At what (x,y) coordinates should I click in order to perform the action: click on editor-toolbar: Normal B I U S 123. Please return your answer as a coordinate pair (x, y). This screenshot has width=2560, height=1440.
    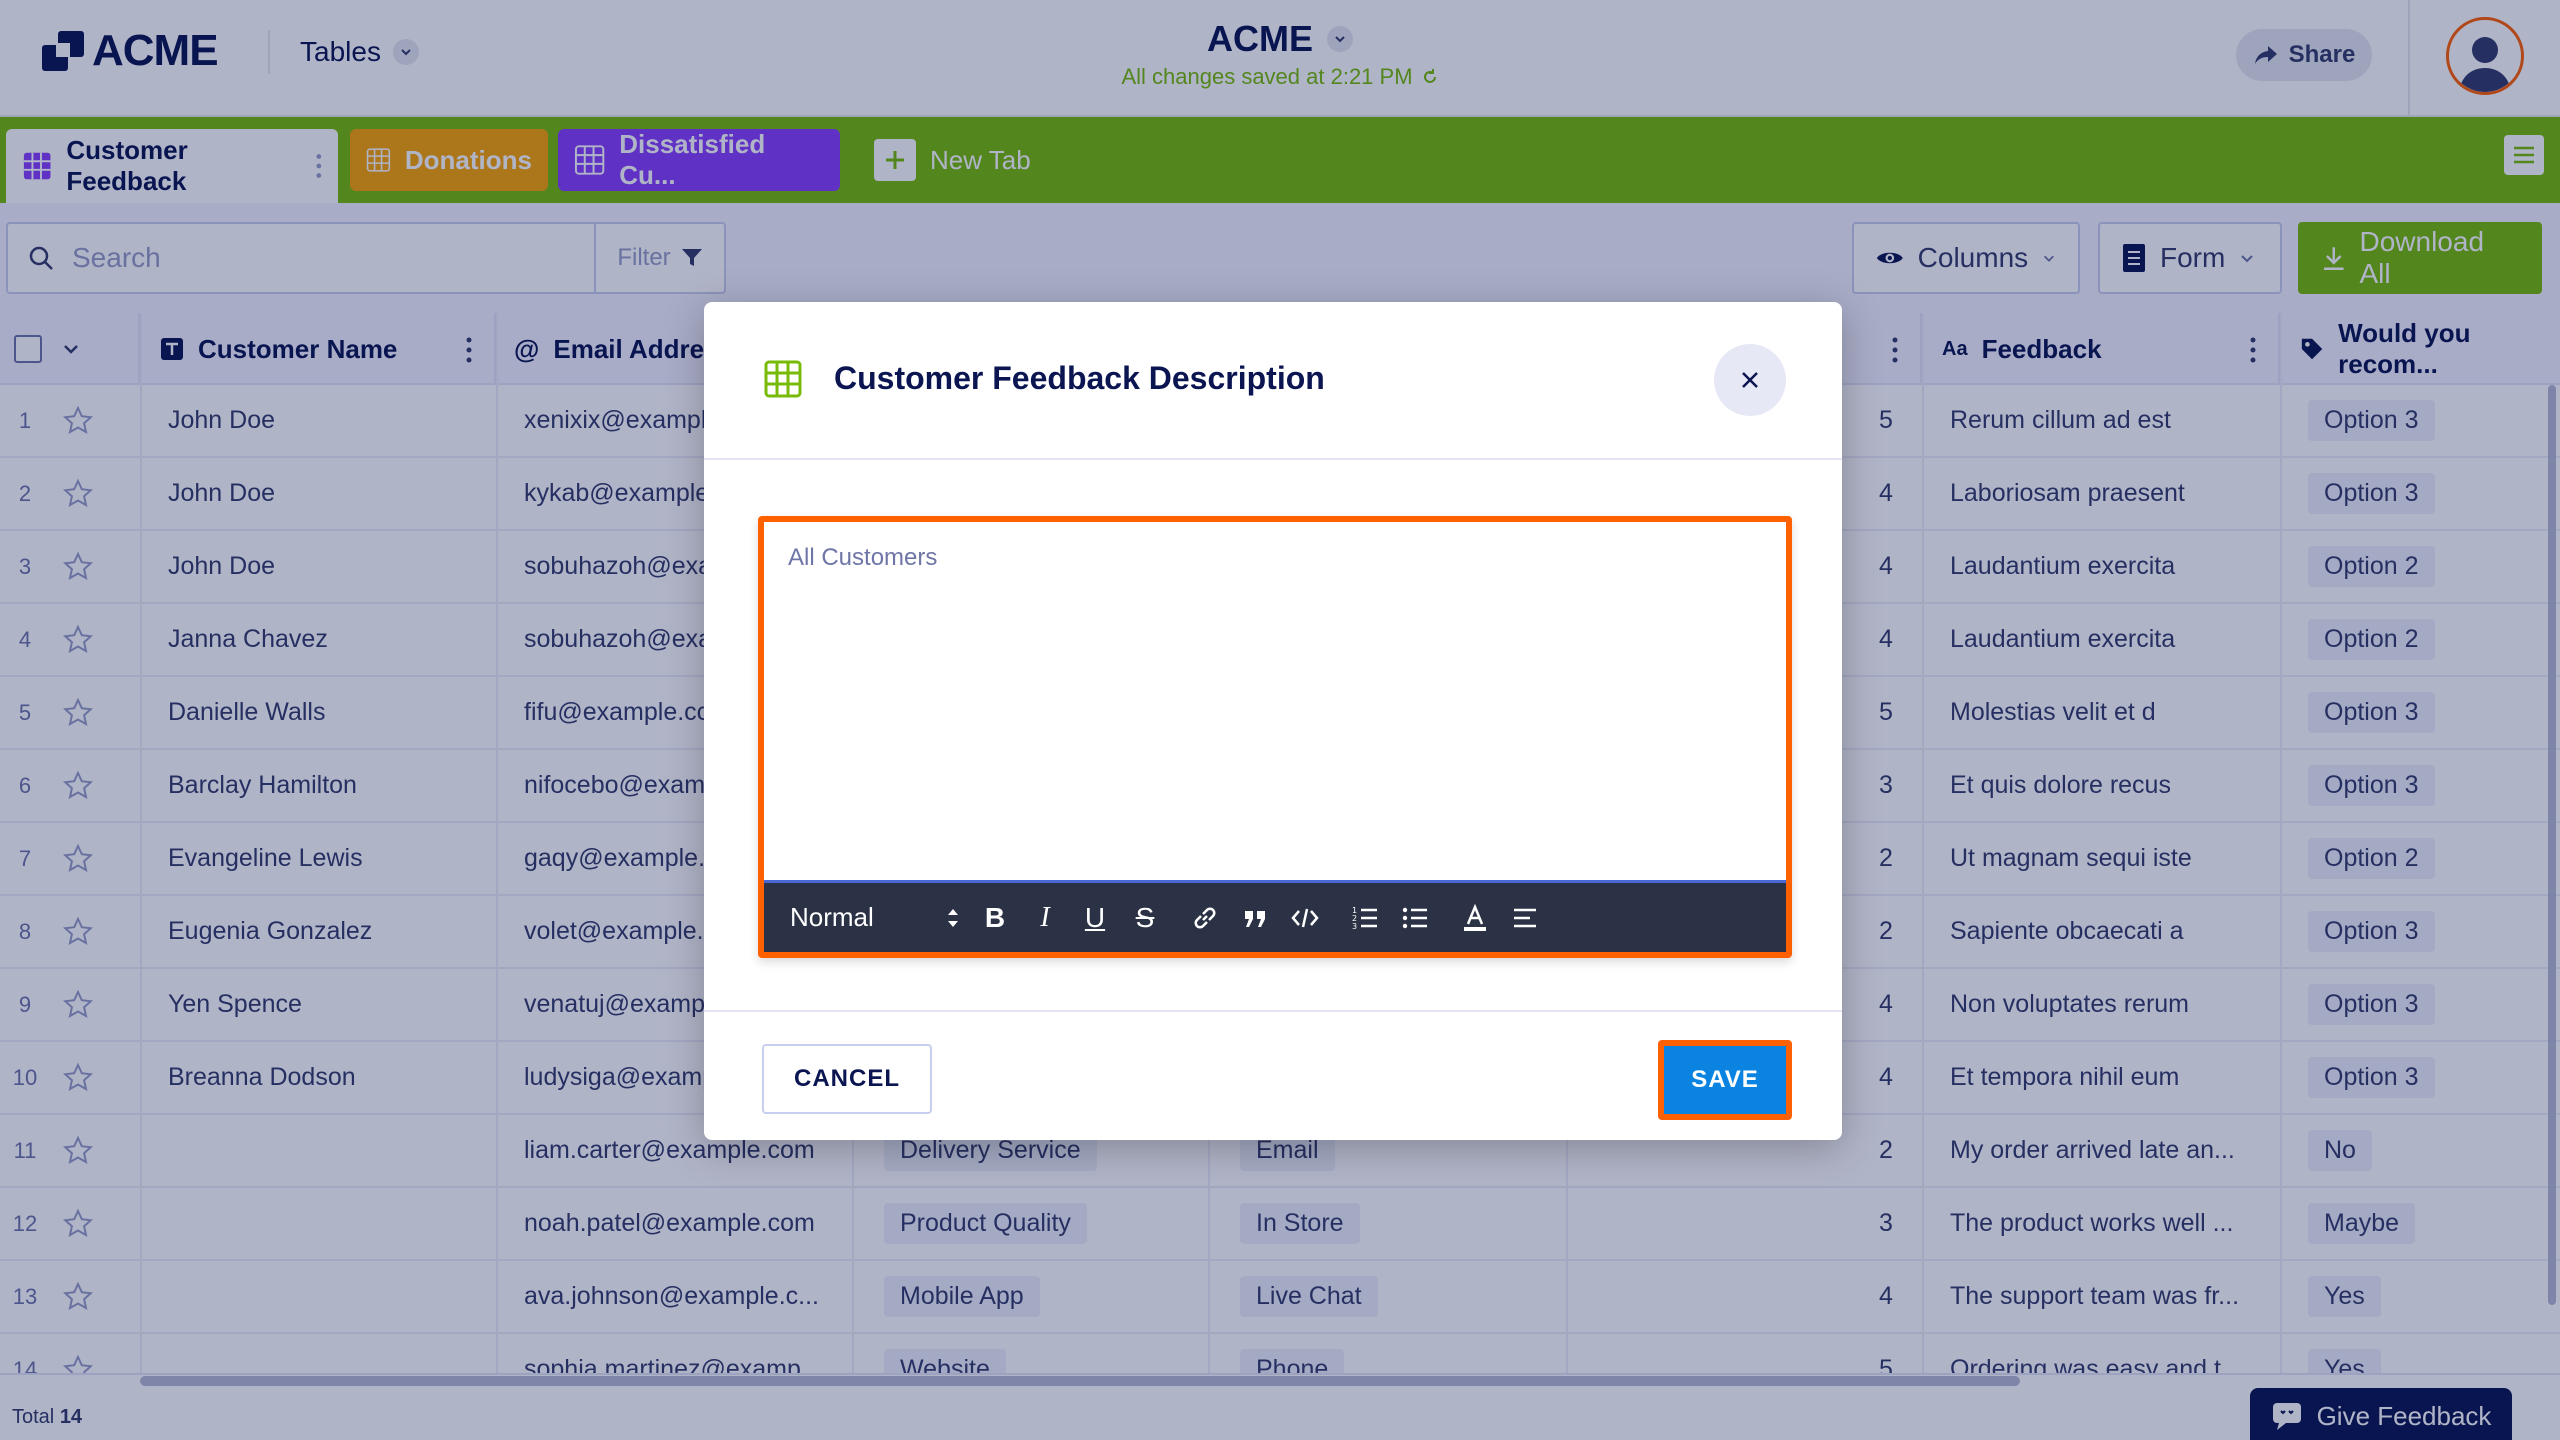
    Looking at the image, I should click on (1275, 916).